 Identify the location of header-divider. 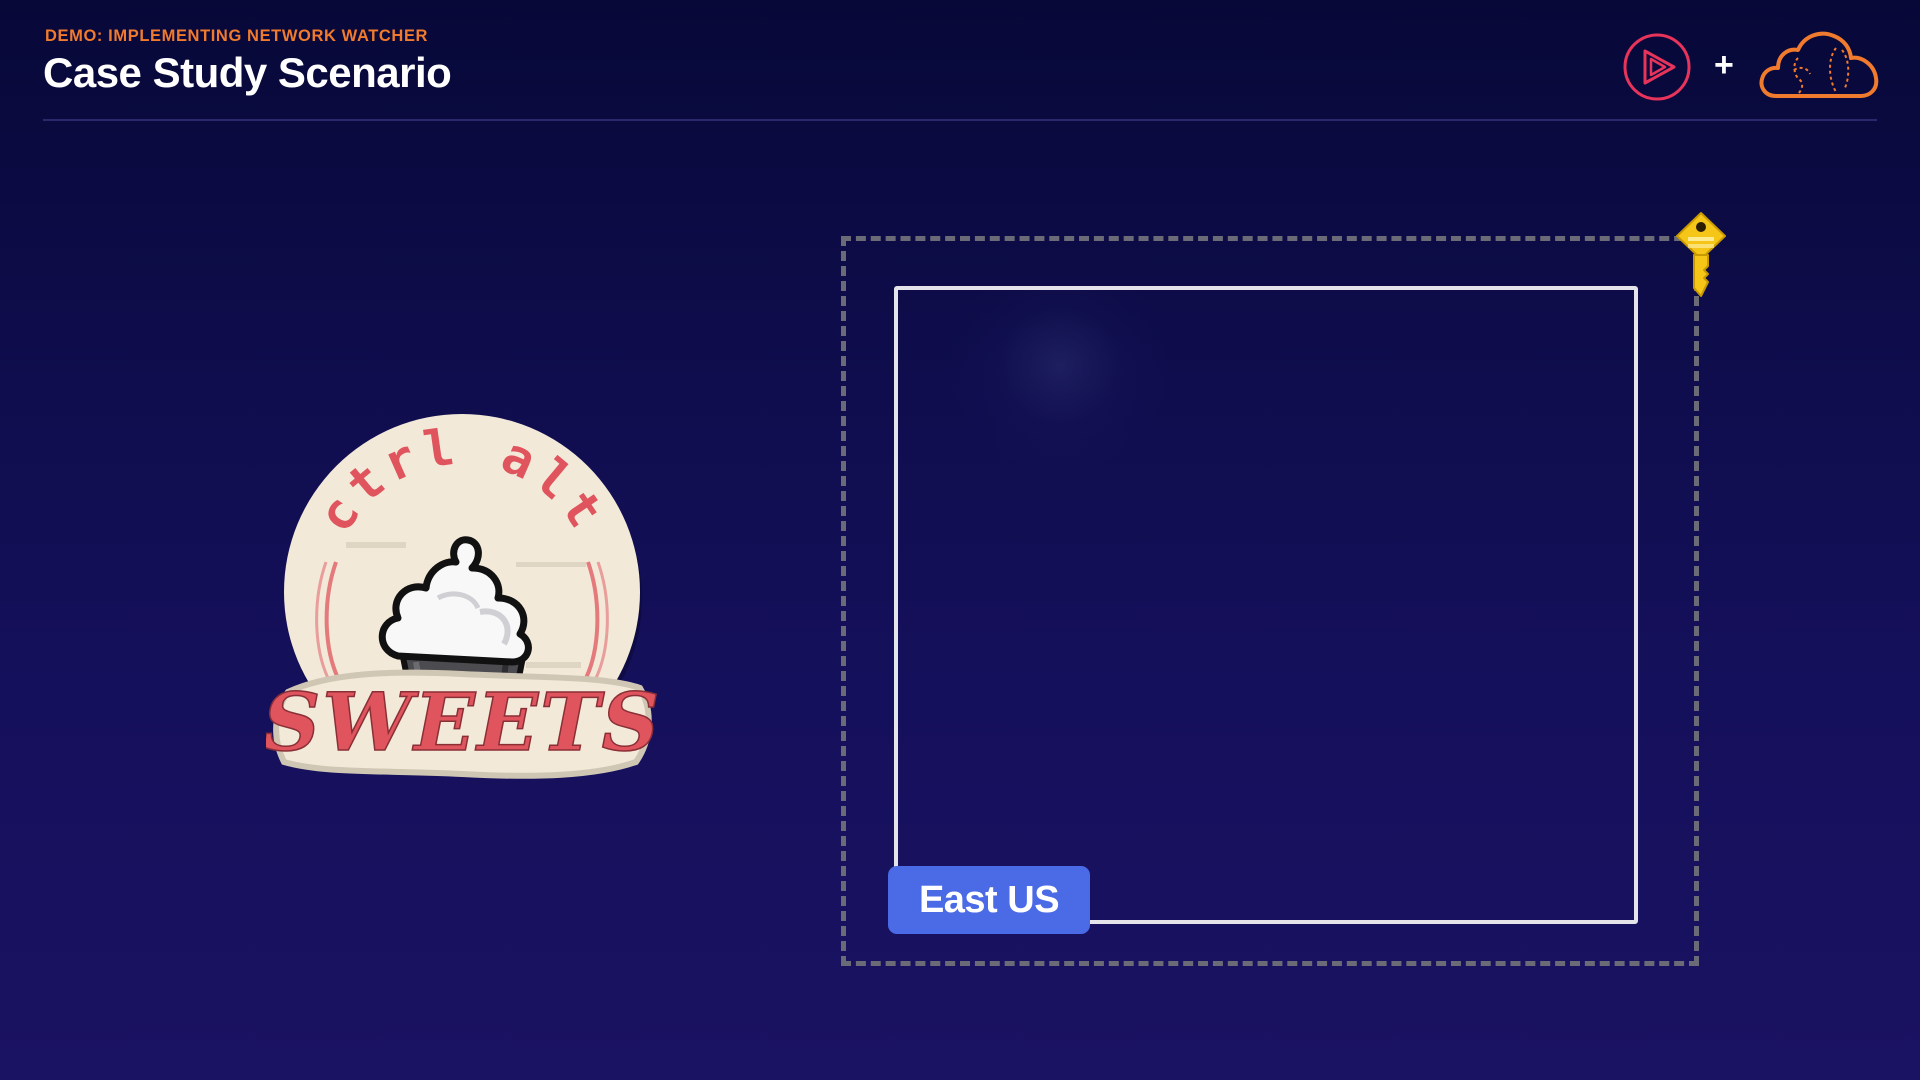
(960, 120).